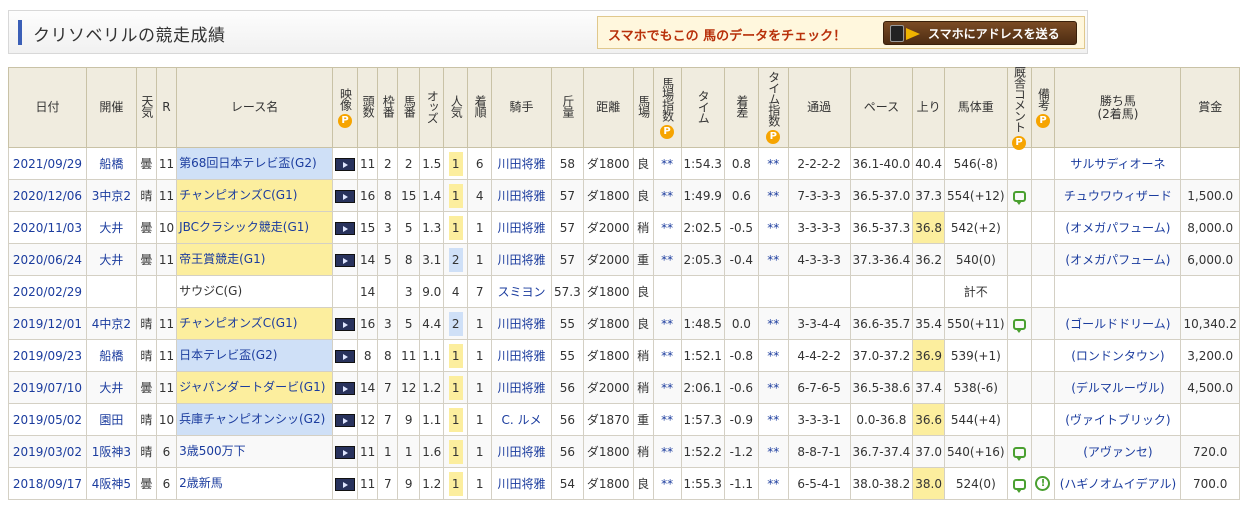  I want to click on winner-link: (オメガパフューム), so click(1117, 228).